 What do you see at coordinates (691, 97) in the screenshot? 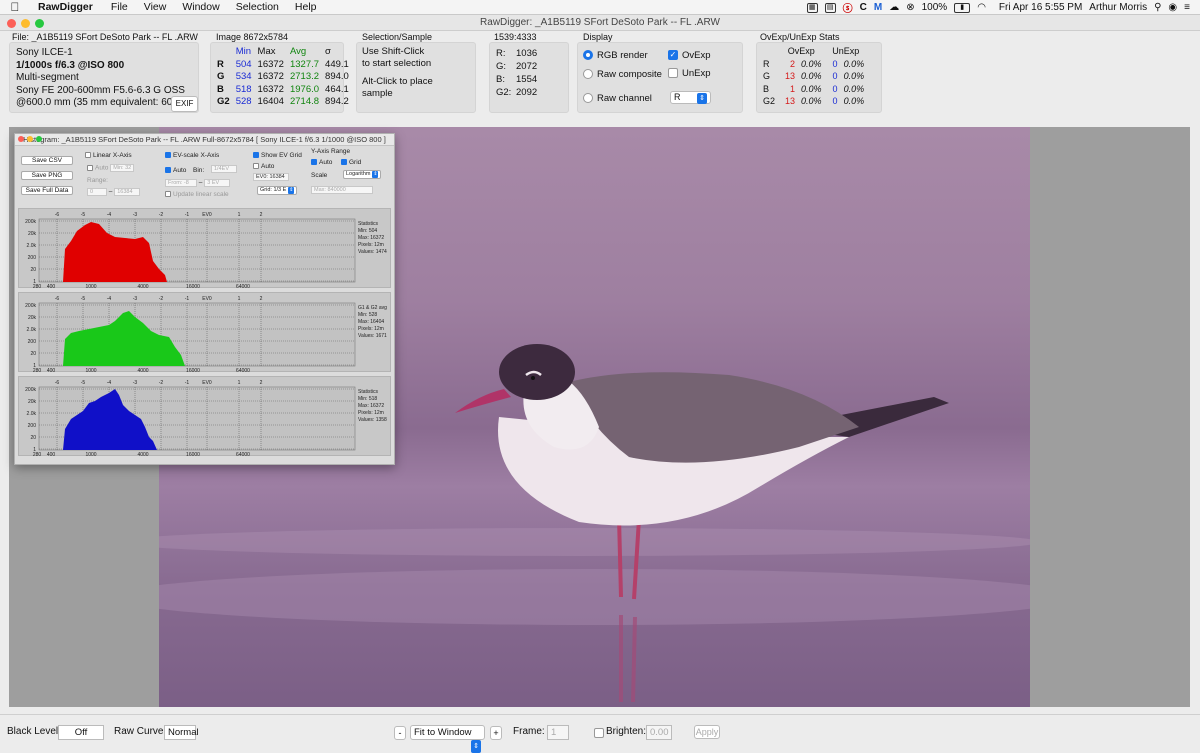
I see `channel-select: R ⇕` at bounding box center [691, 97].